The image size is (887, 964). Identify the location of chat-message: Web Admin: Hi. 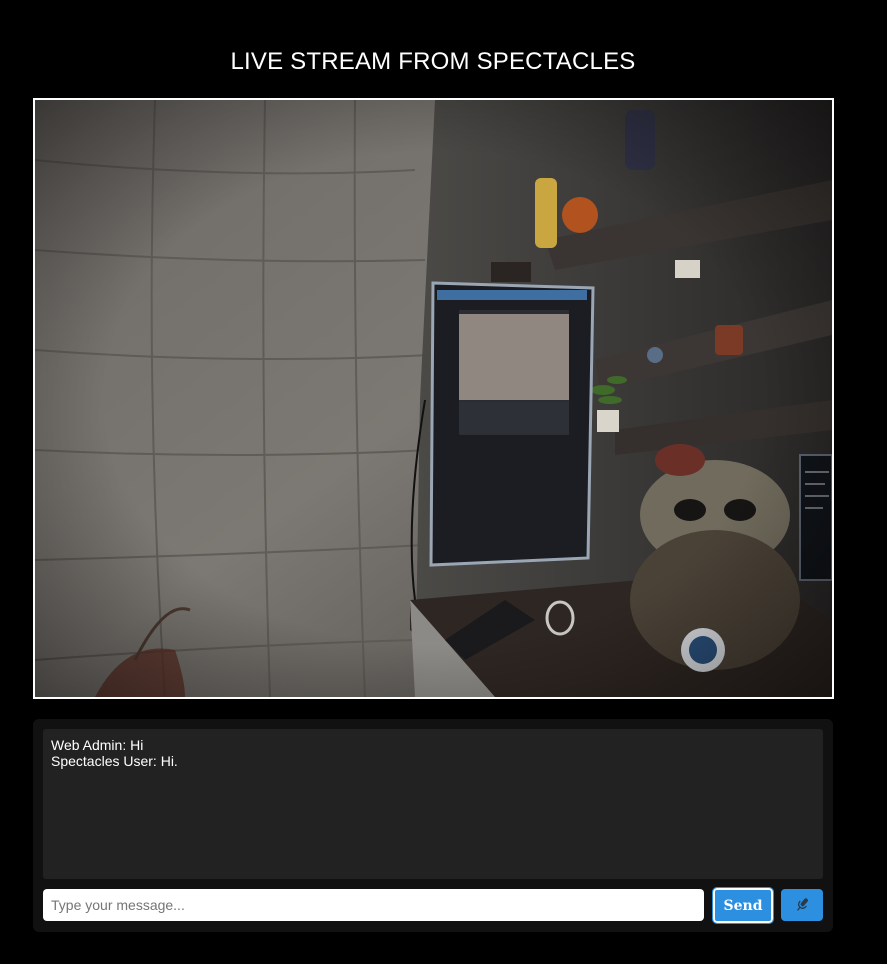
(97, 745).